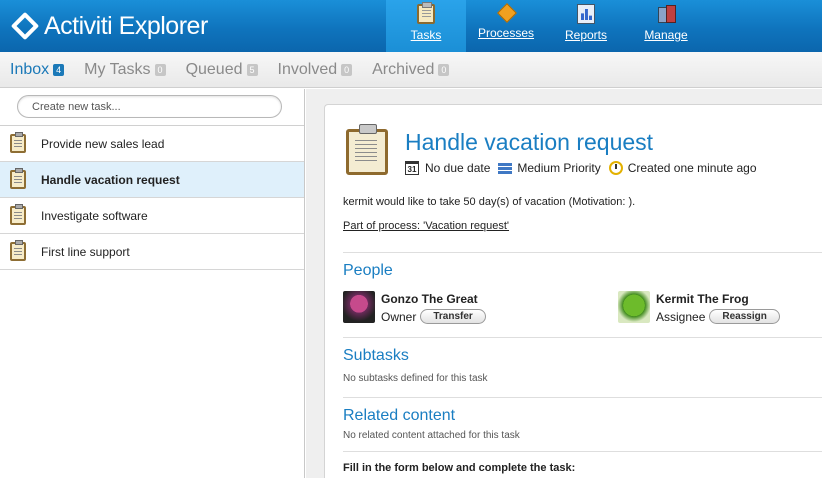 The width and height of the screenshot is (822, 478). I want to click on owner-role-row: Owner Transfer, so click(433, 316).